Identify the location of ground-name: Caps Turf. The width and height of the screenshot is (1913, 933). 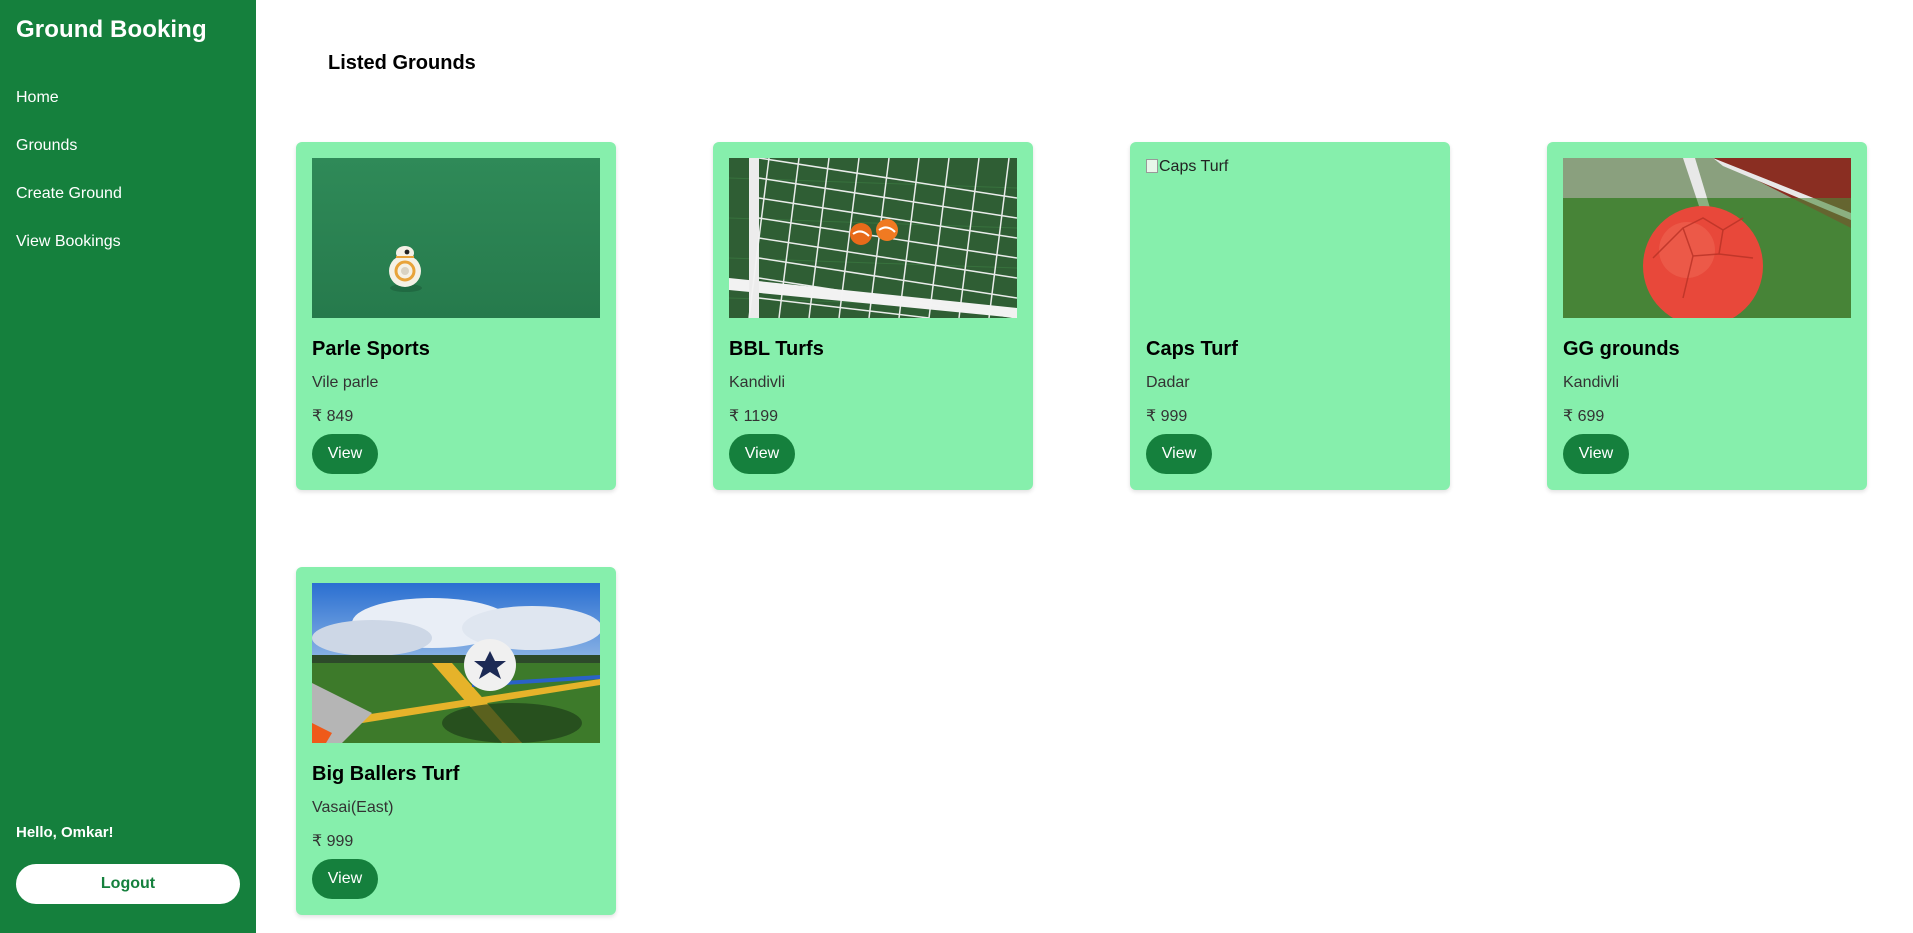
(1192, 349).